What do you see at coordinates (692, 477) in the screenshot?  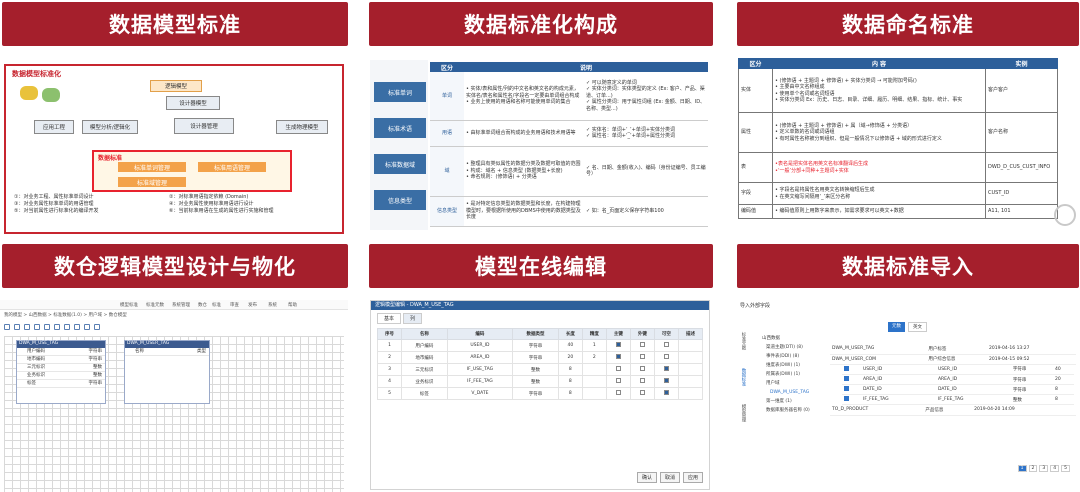 I see `apply-button: 应用` at bounding box center [692, 477].